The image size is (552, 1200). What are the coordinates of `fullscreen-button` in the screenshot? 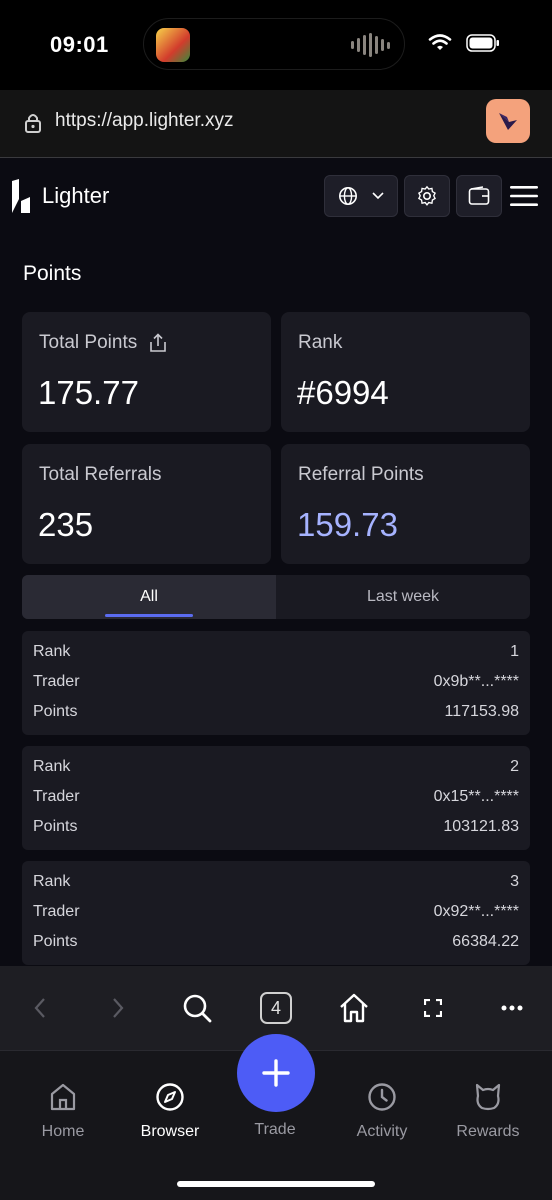 It's located at (433, 1008).